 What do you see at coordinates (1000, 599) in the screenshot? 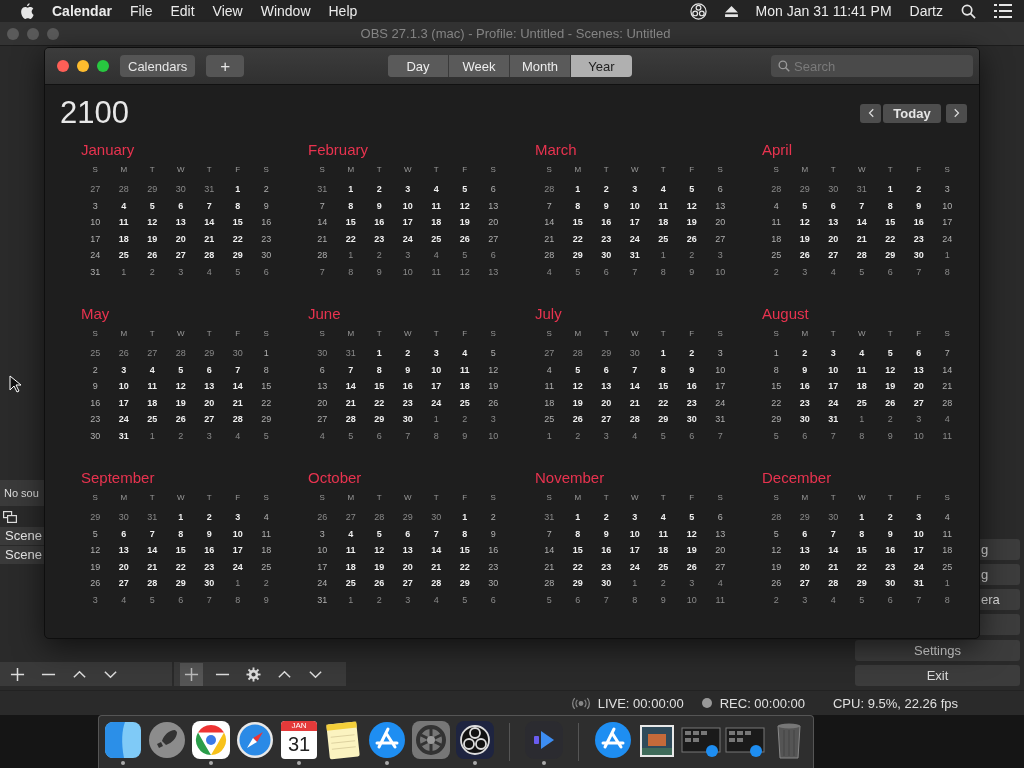
I see `control-button: era` at bounding box center [1000, 599].